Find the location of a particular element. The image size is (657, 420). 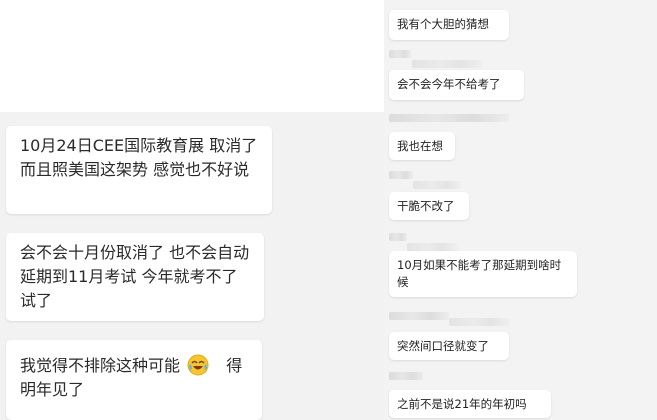

chat-text: 我也在想 is located at coordinates (420, 146).